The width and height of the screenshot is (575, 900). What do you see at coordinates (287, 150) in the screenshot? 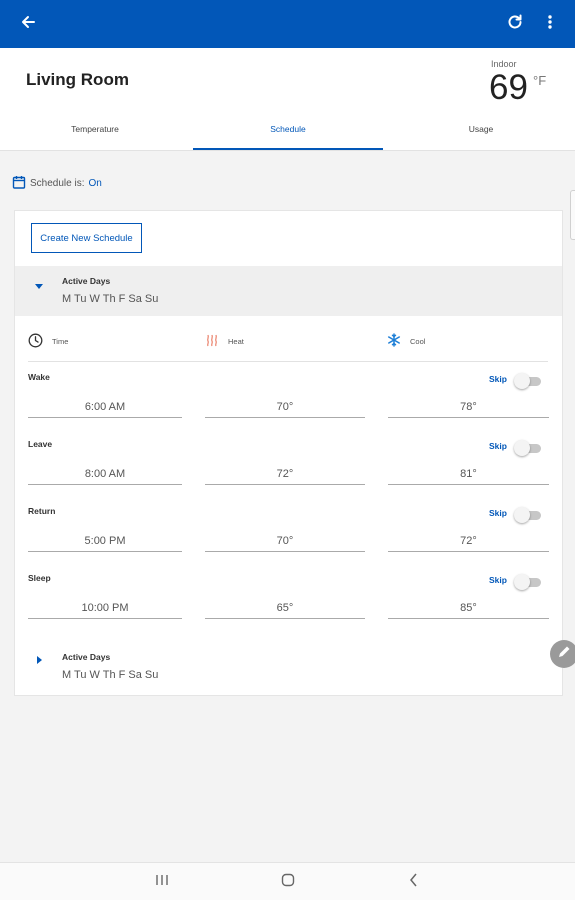
I see `header-divider` at bounding box center [287, 150].